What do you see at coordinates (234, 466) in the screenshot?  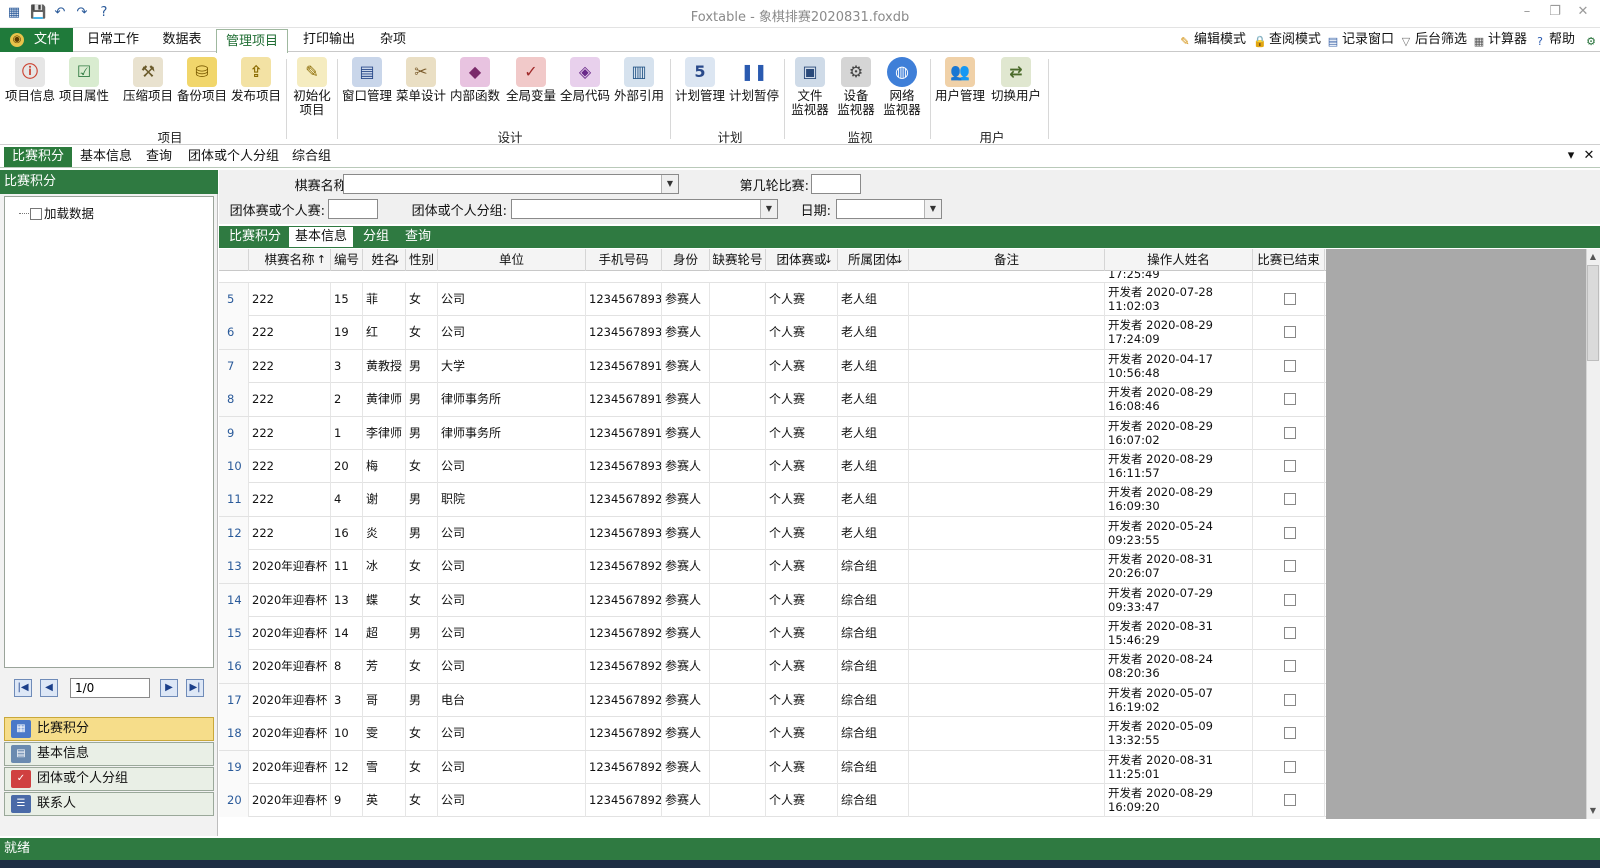 I see `cell-row-number: 10` at bounding box center [234, 466].